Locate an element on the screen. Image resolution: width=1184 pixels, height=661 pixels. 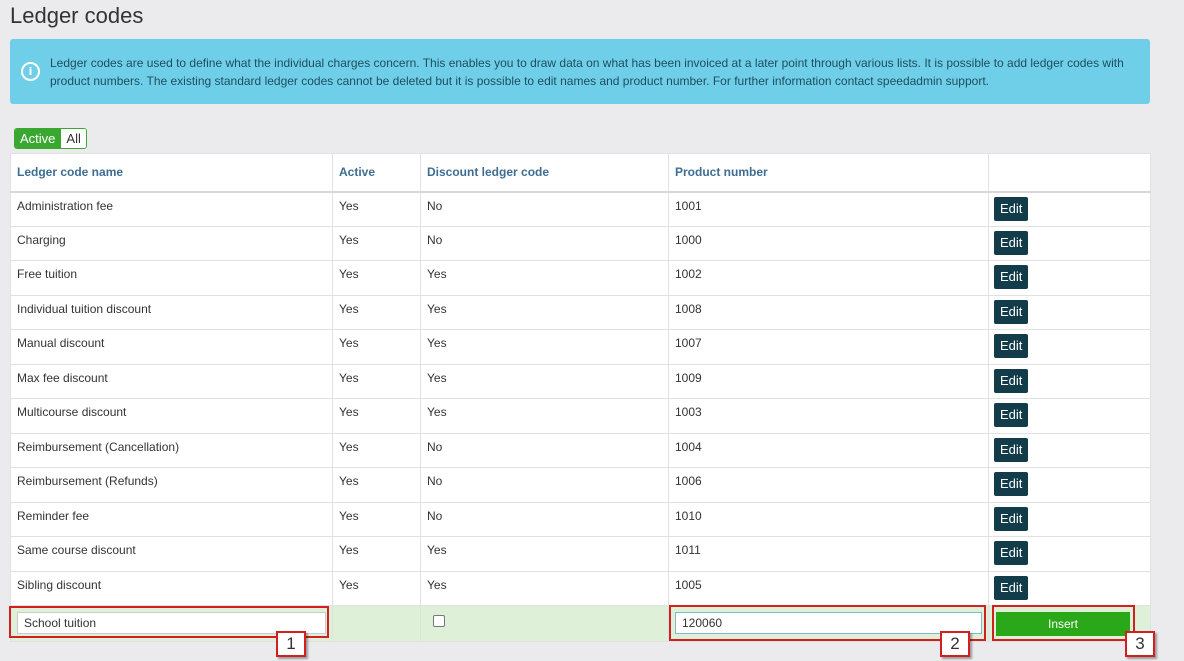
insert-button: Insert is located at coordinates (1063, 624).